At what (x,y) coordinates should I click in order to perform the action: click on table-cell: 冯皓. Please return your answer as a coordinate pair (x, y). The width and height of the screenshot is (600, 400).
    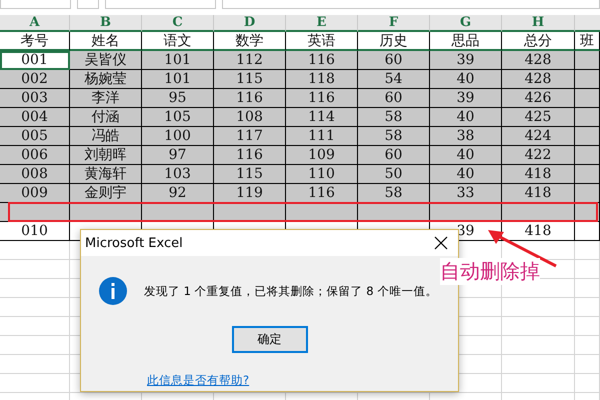
    Looking at the image, I should click on (106, 136).